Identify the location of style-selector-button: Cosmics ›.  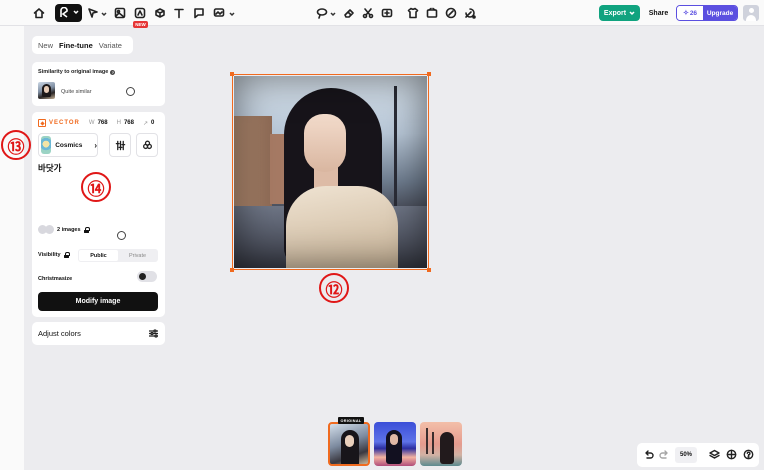
(68, 145).